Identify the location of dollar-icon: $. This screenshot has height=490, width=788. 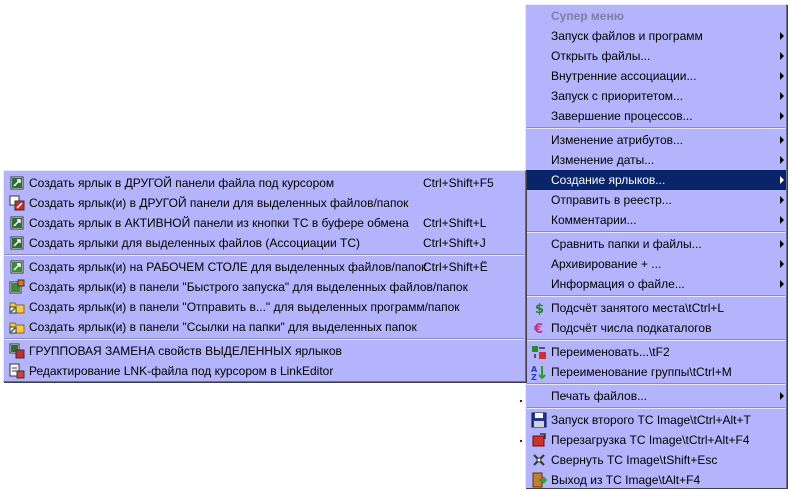
(539, 308).